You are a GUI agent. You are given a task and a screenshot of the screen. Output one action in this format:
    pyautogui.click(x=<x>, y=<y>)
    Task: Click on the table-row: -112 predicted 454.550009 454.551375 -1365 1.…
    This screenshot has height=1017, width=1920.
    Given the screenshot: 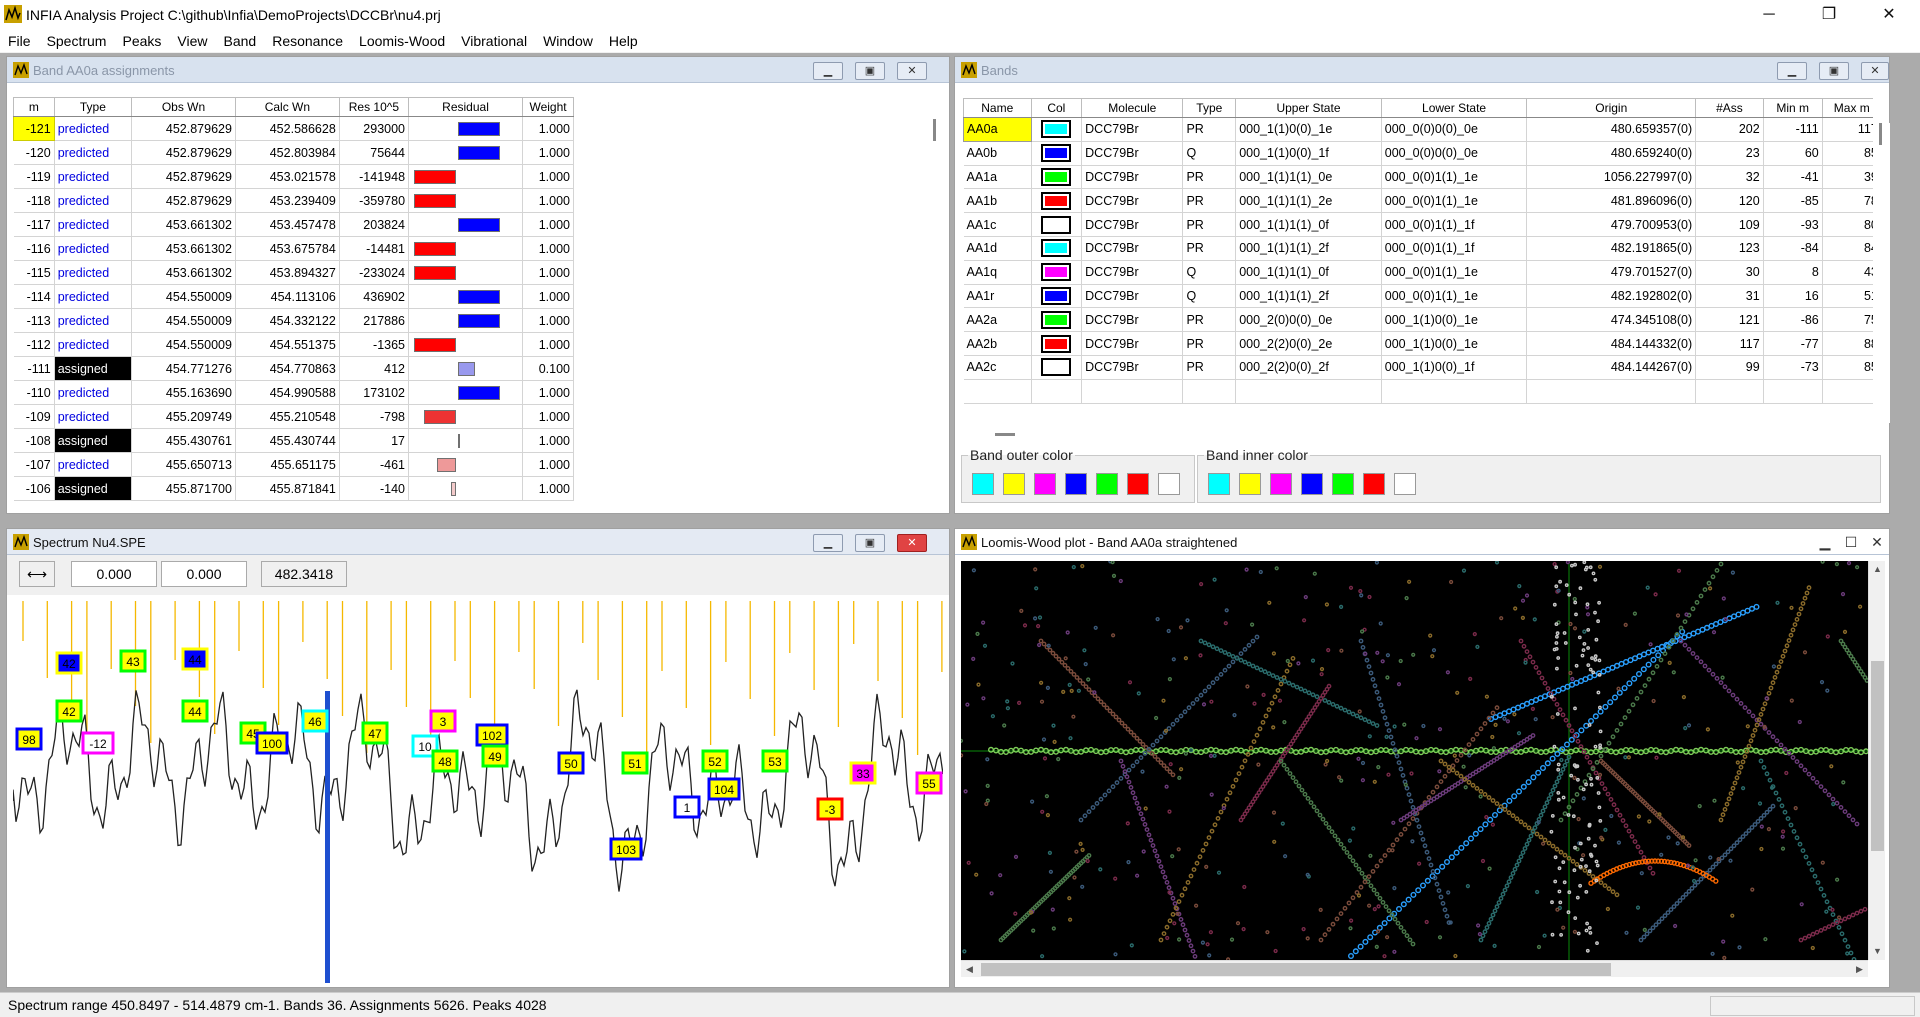 What is the action you would take?
    pyautogui.click(x=293, y=344)
    